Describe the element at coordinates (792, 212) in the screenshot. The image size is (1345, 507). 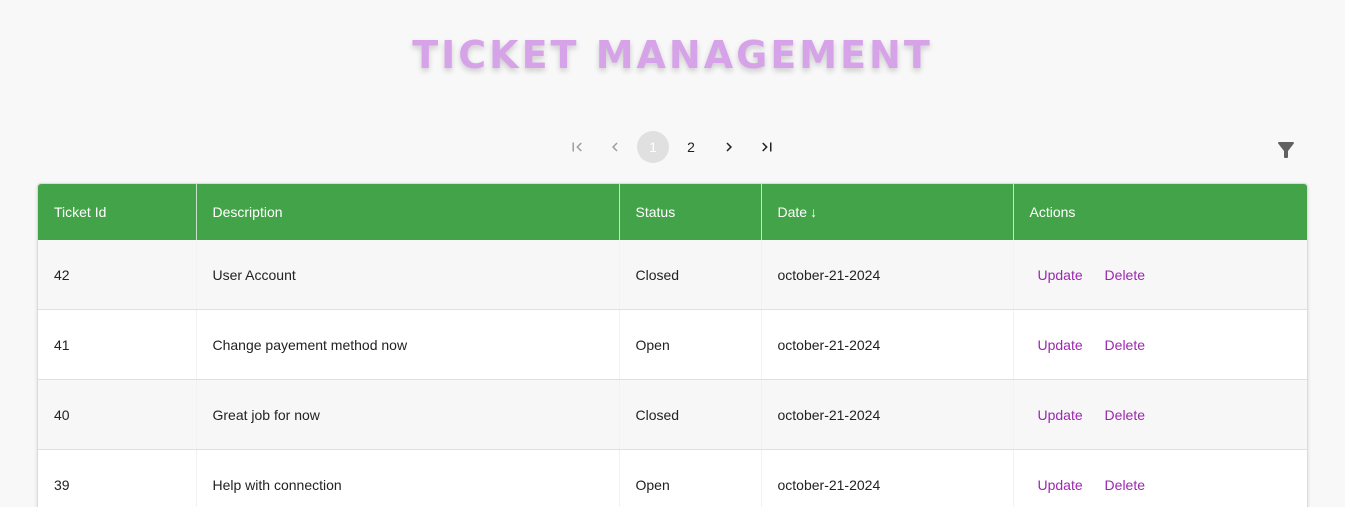
I see `column-header-label: Date` at that location.